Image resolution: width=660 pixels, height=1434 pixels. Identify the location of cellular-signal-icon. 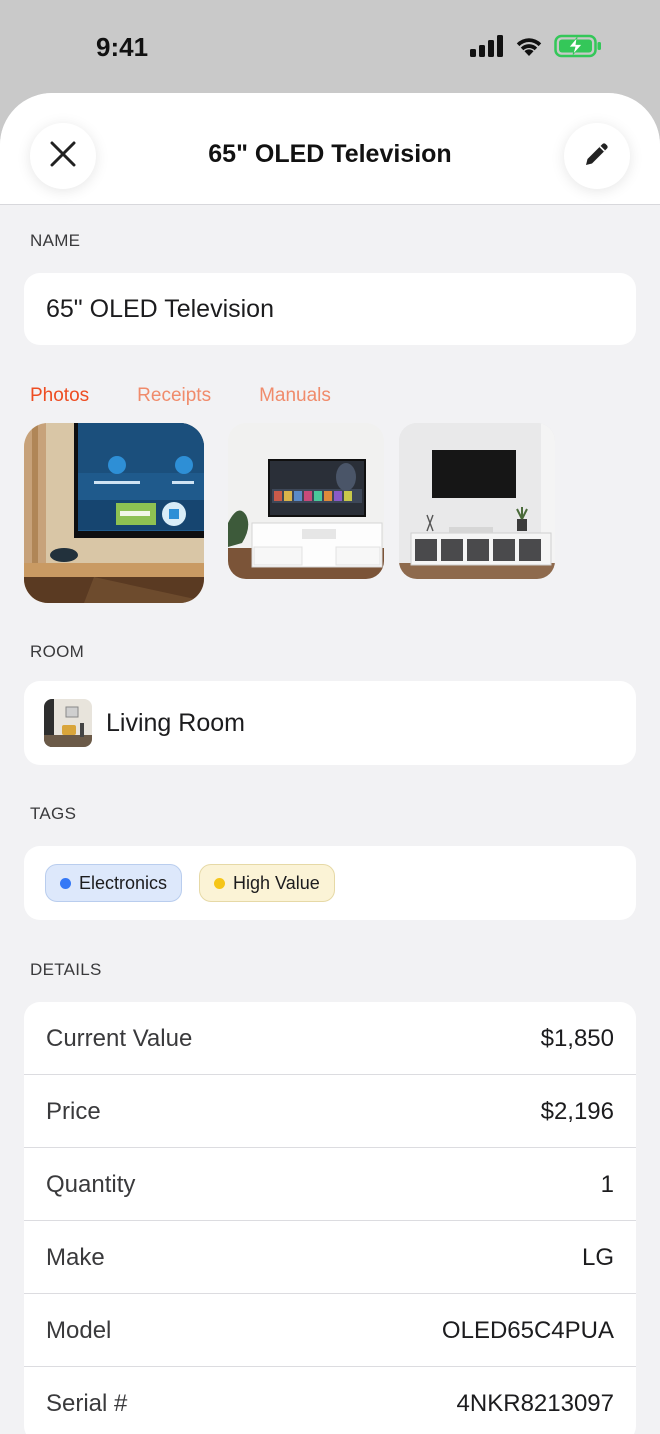
(487, 48).